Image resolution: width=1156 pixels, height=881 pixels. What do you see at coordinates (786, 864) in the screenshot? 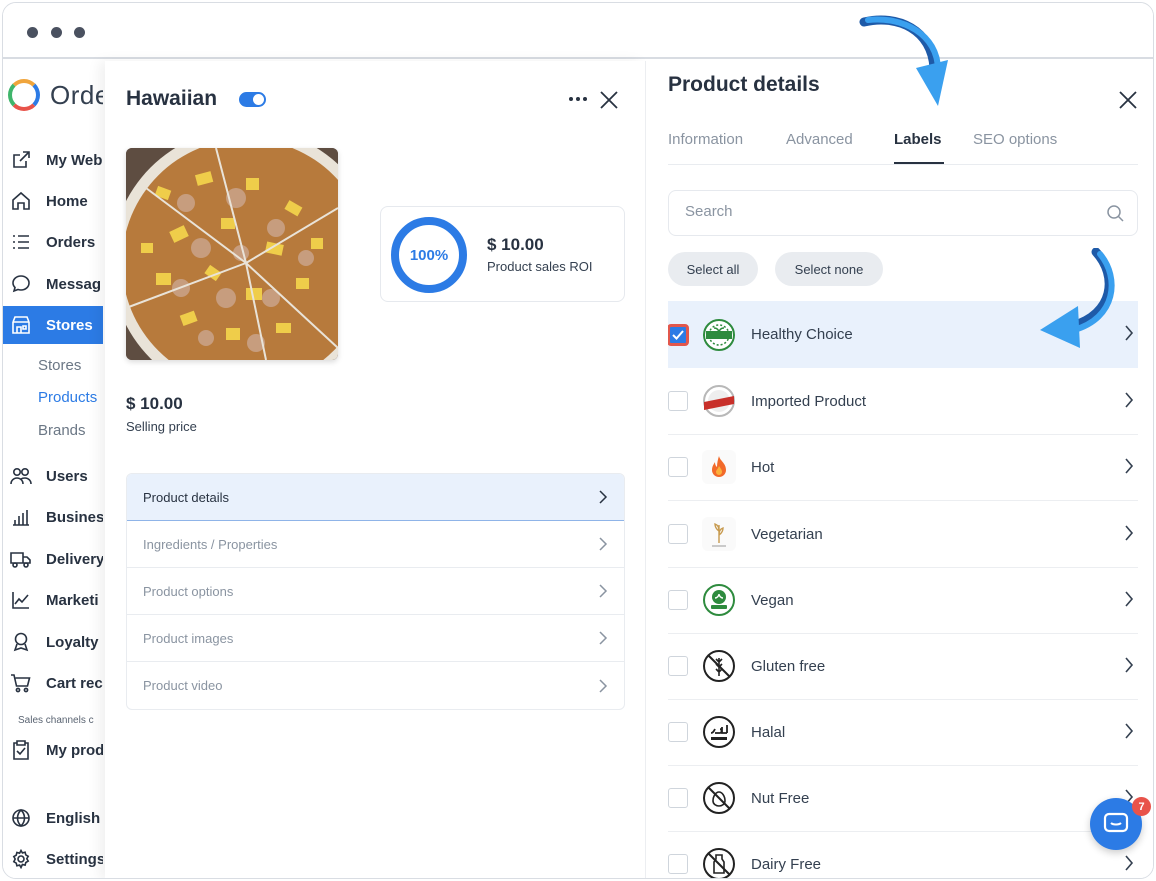
I see `label-name: Dairy Free` at bounding box center [786, 864].